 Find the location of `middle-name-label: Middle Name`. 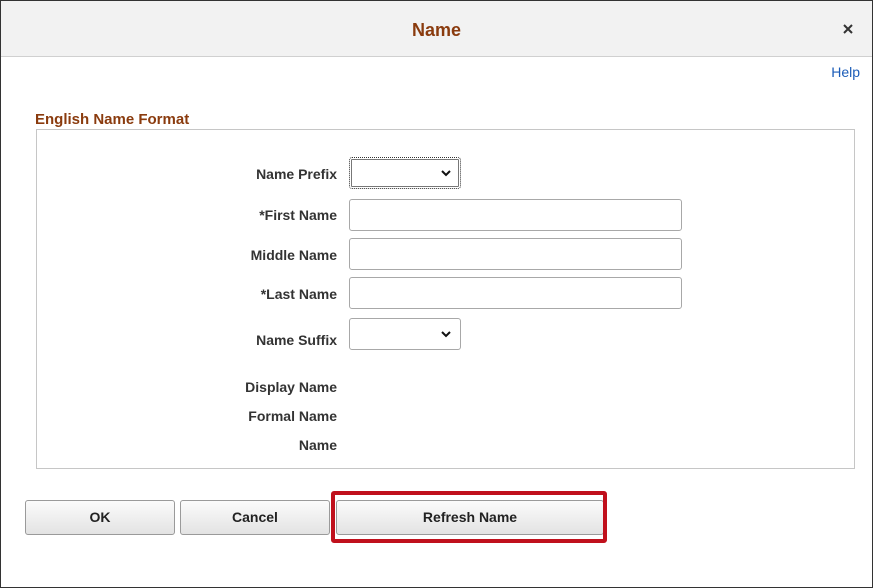

middle-name-label: Middle Name is located at coordinates (293, 255).